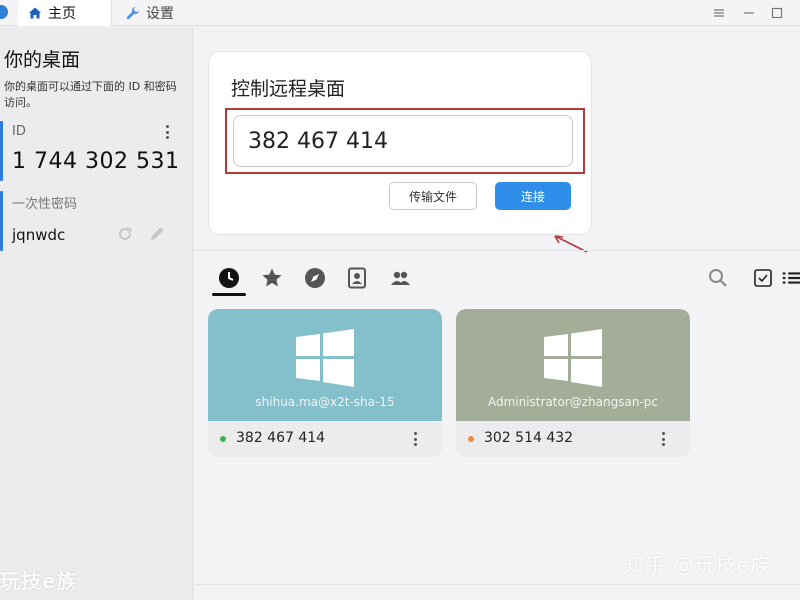  I want to click on offline-status-icon, so click(471, 439).